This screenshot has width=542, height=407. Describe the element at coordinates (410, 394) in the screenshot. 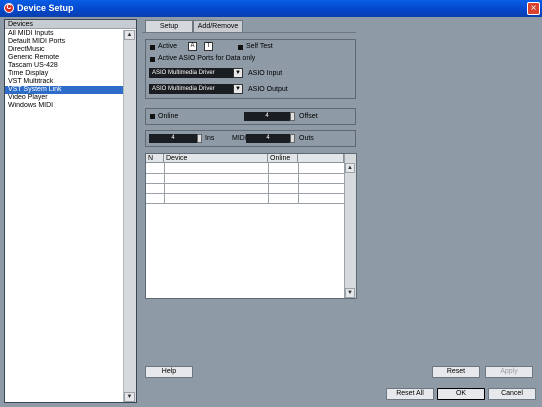

I see `reset-all-button: Reset All` at that location.